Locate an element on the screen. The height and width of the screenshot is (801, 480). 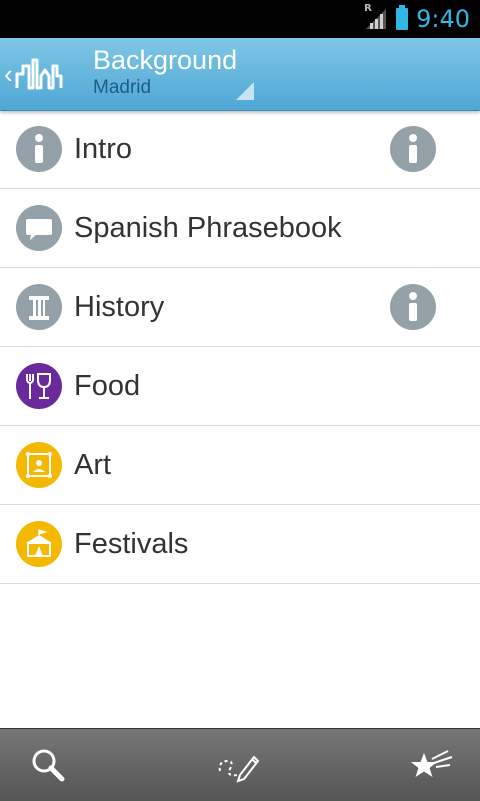
list-item-label: Festivals is located at coordinates (131, 544).